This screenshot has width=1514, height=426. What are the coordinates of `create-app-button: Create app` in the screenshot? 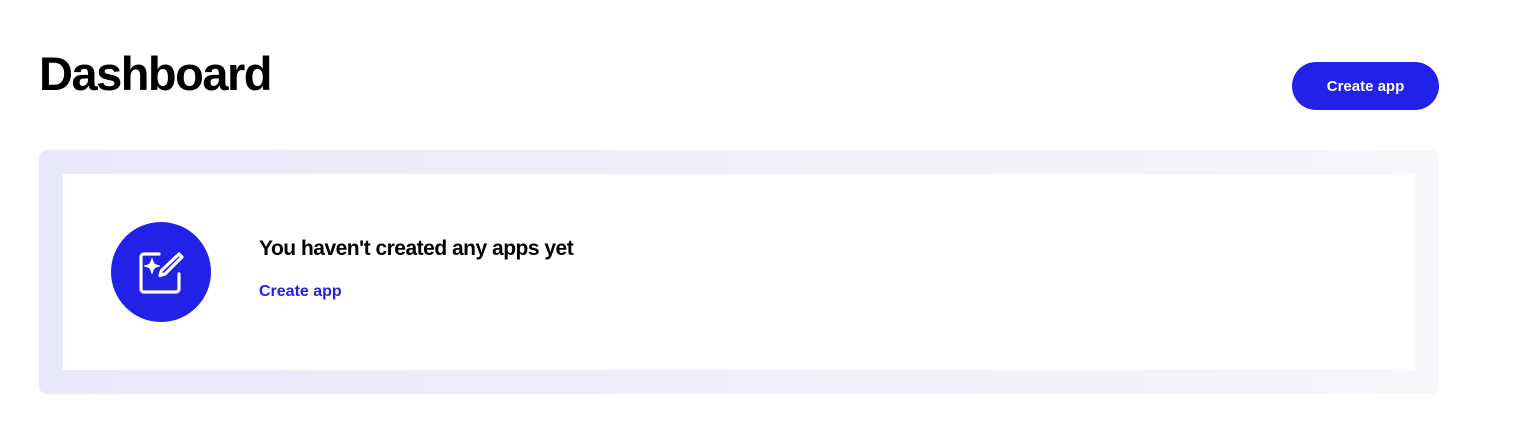 It's located at (1365, 86).